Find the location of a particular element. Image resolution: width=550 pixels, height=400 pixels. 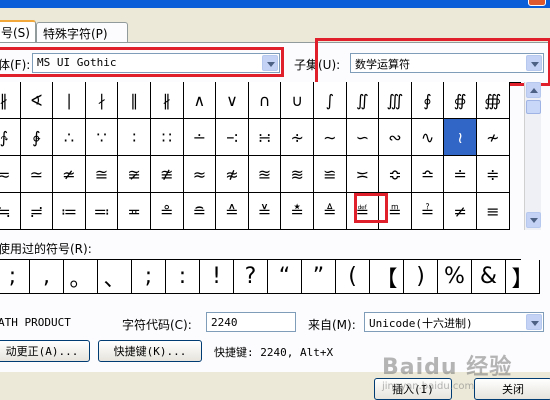

scroll-down-button is located at coordinates (533, 220).